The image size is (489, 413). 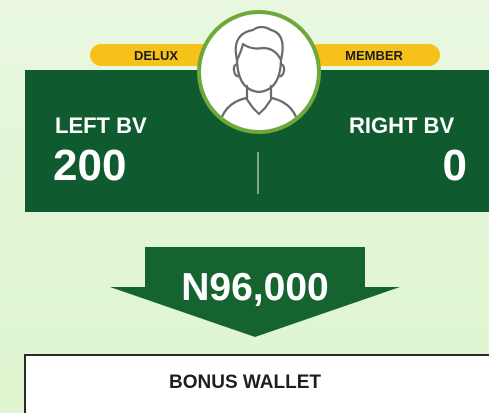 I want to click on bonus-amount: N96,000, so click(x=255, y=287).